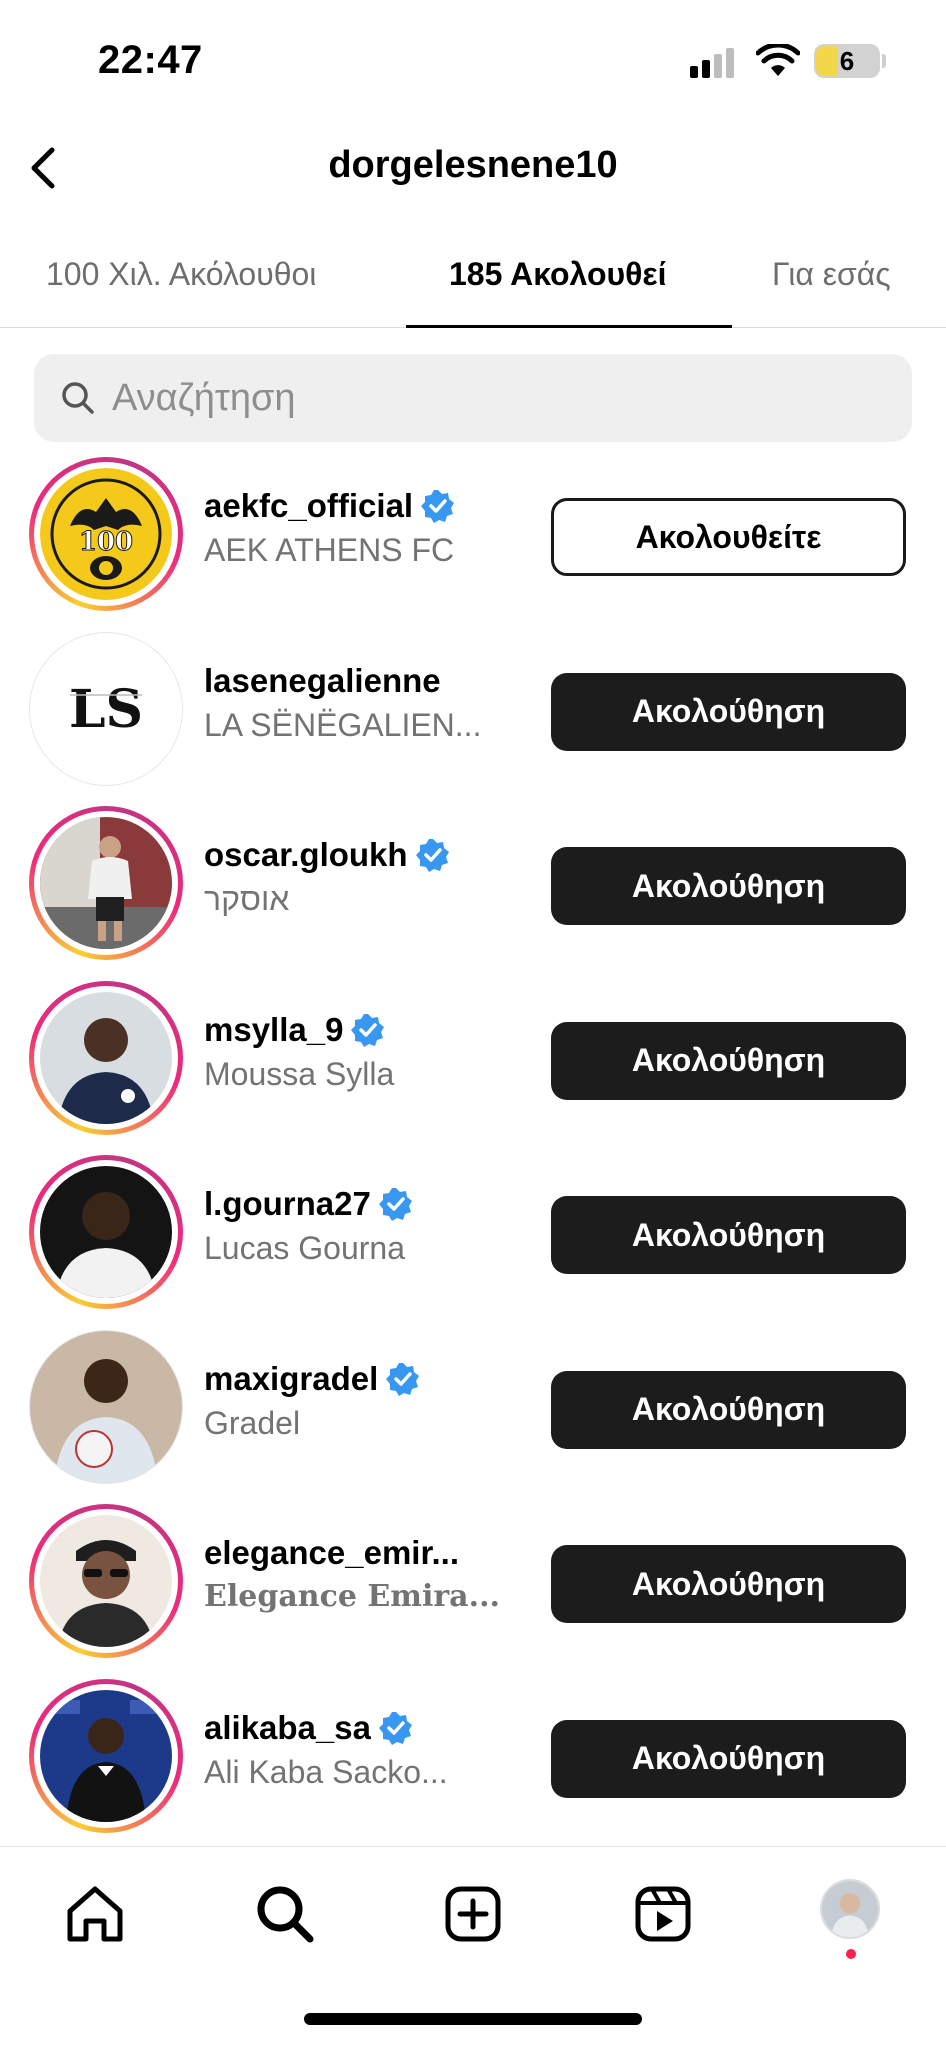 The width and height of the screenshot is (946, 2048). I want to click on profile-avatar, so click(850, 1909).